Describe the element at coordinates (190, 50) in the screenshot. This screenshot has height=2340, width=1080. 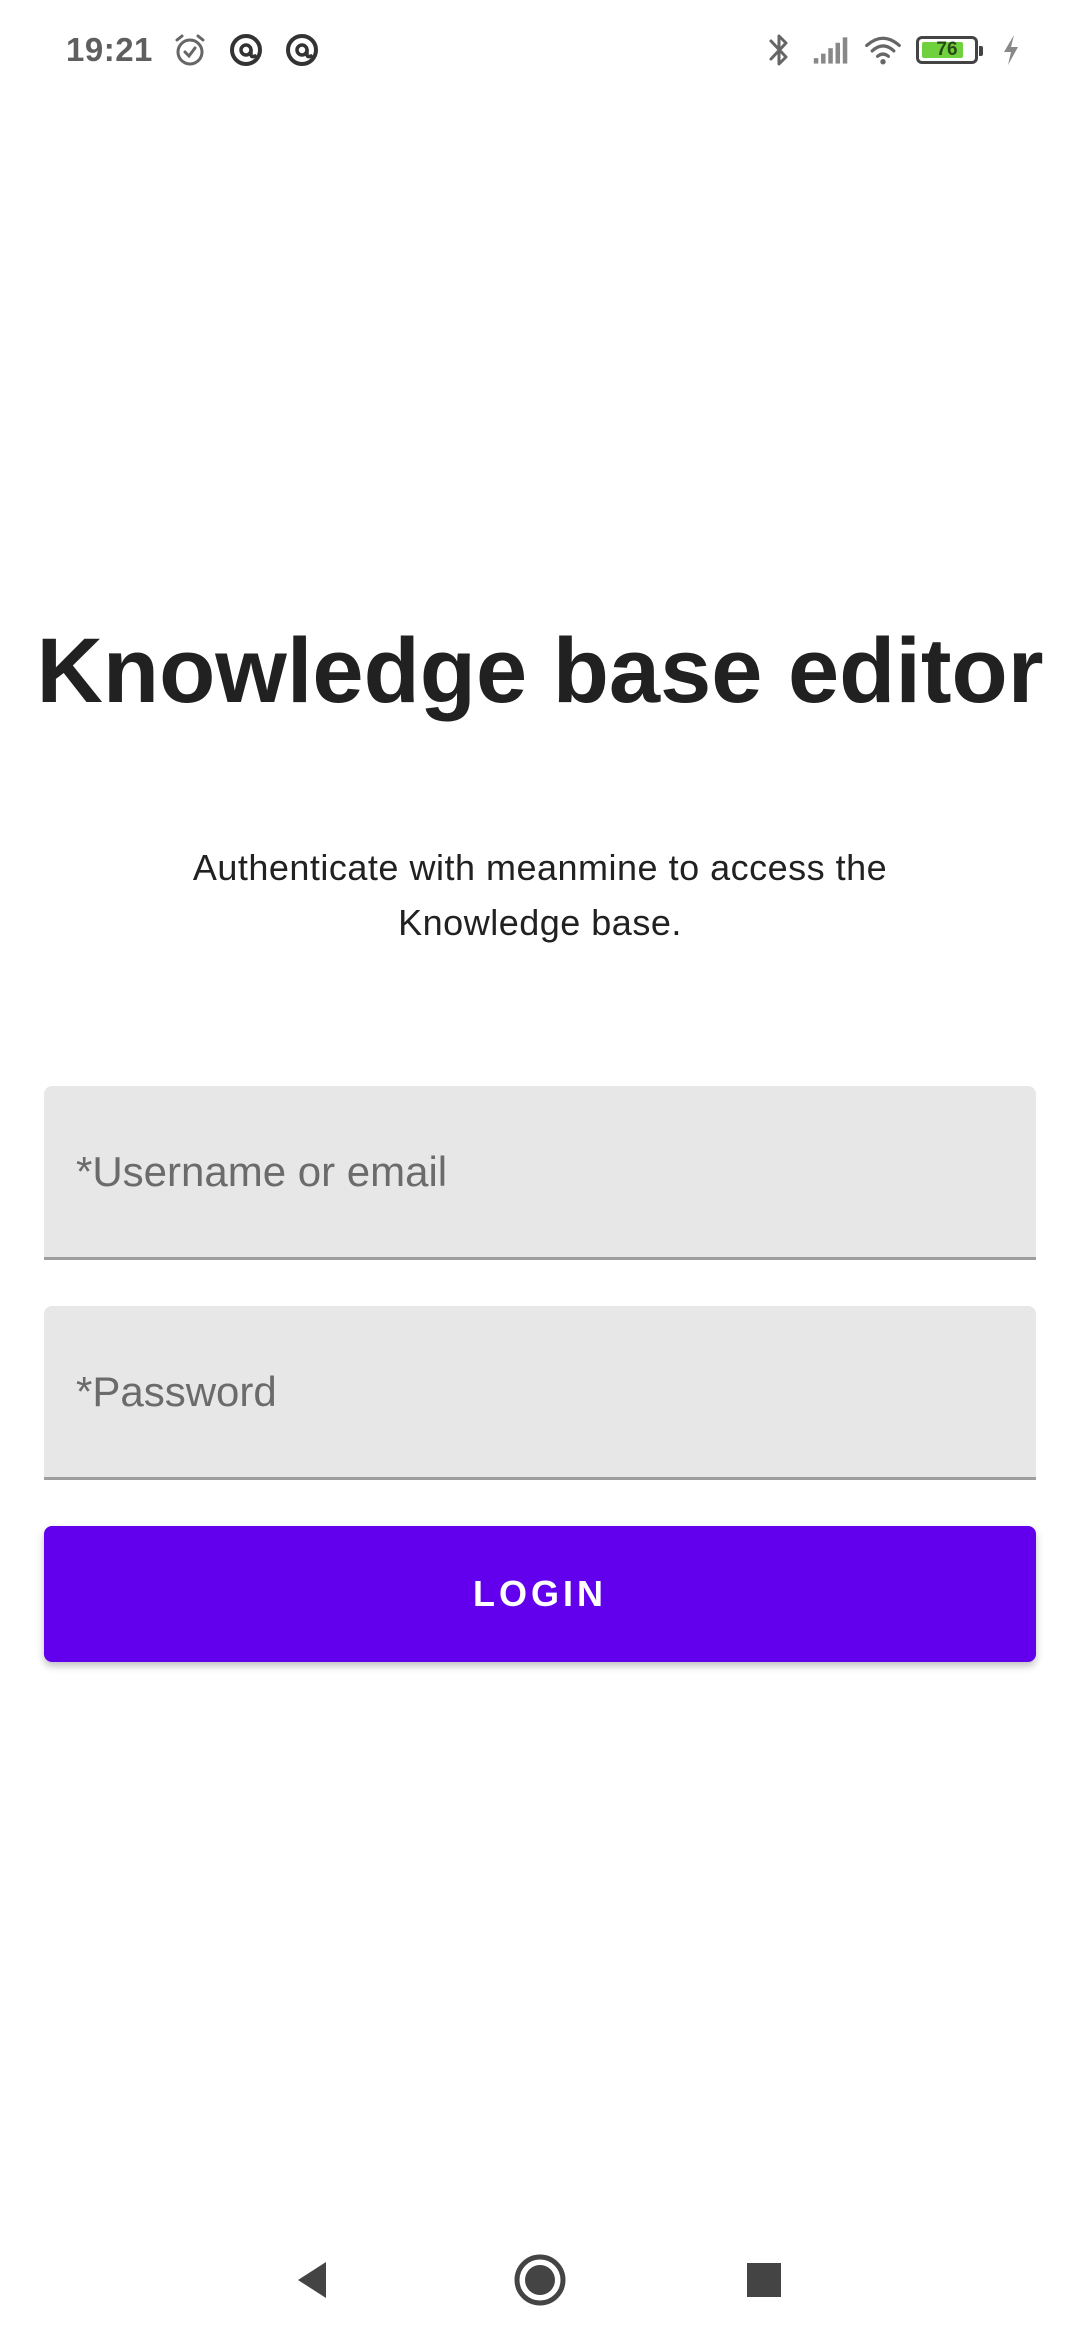
I see `alarm-icon` at that location.